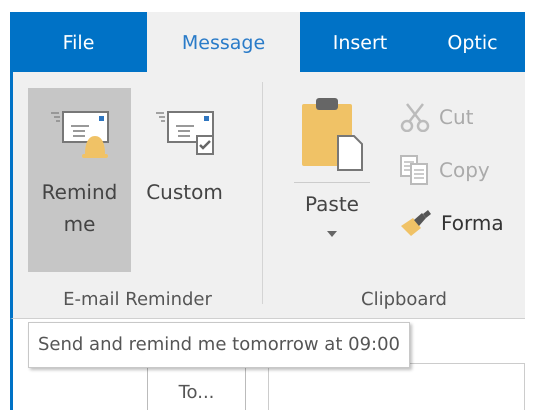  What do you see at coordinates (332, 134) in the screenshot?
I see `clipboard-icon` at bounding box center [332, 134].